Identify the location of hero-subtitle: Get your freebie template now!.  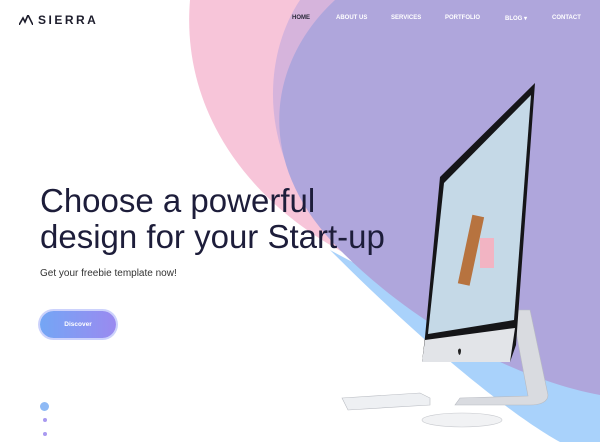
(108, 273).